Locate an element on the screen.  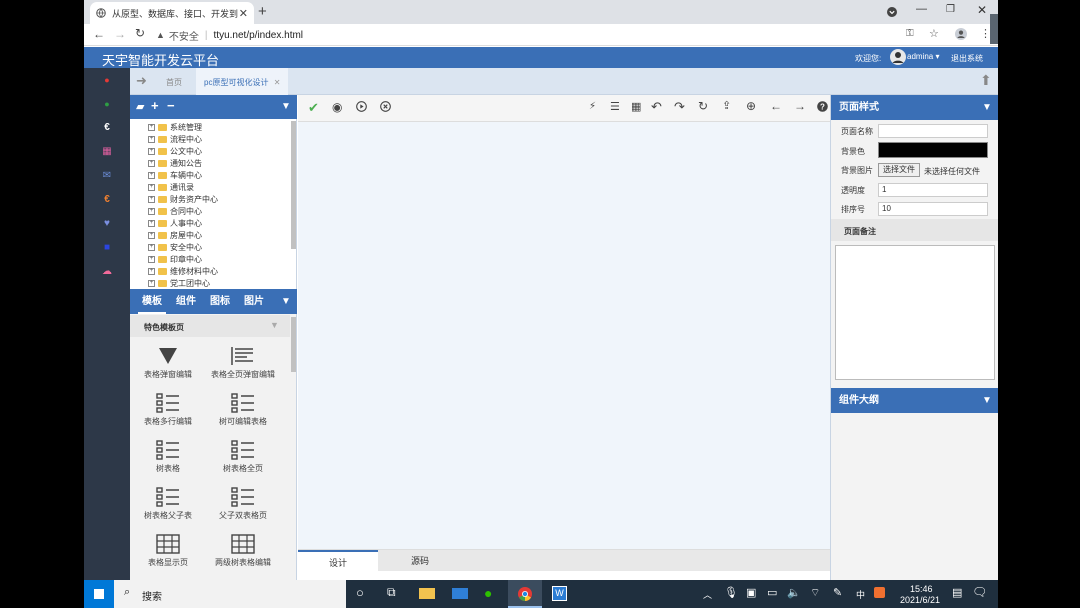
tree-item: + 通知公告 is located at coordinates (175, 163).